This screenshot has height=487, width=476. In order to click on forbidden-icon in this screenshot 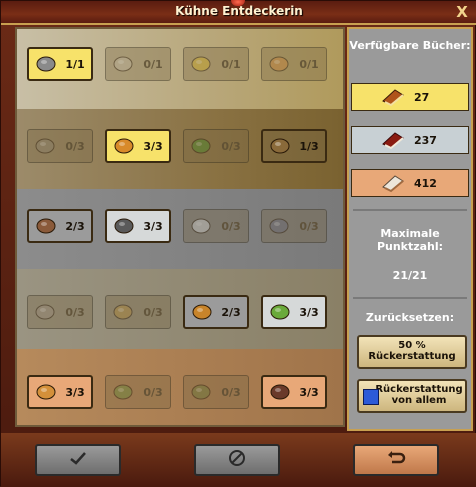, I will do `click(237, 460)`.